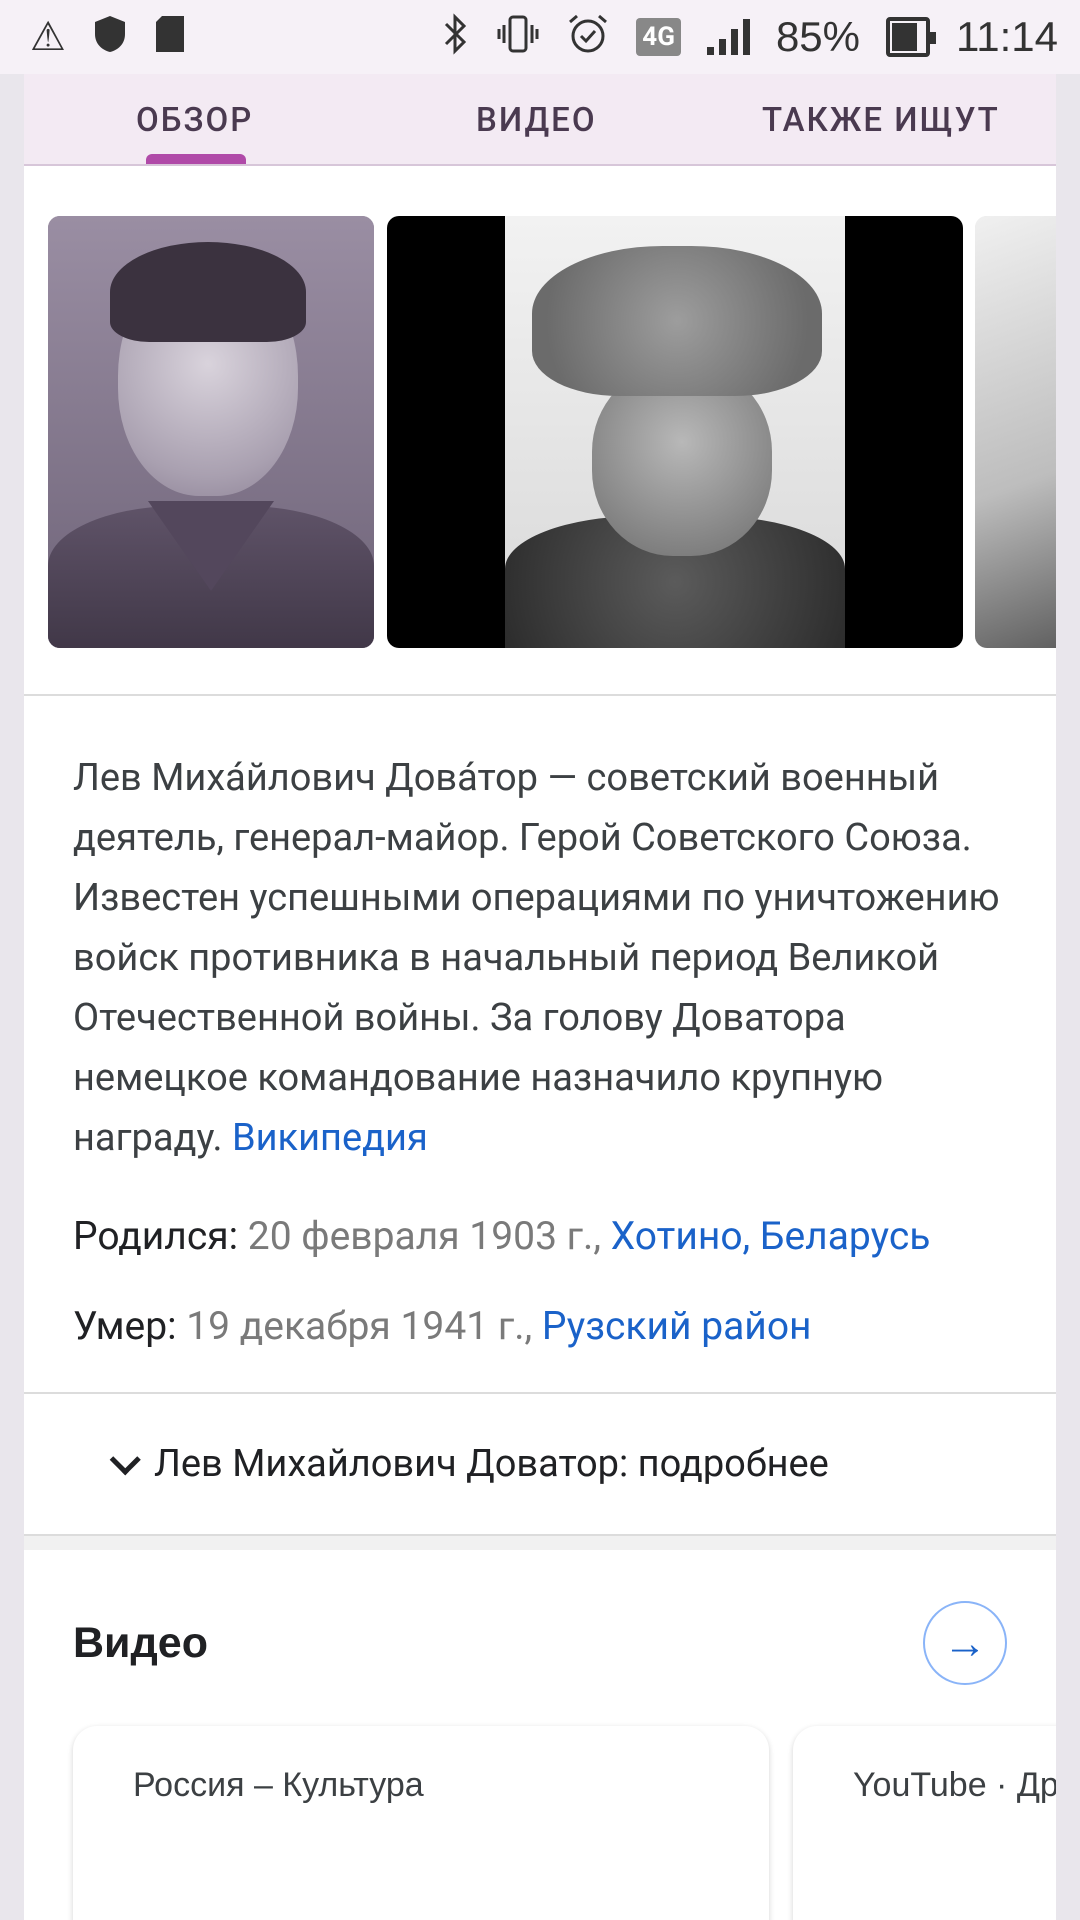  Describe the element at coordinates (421, 1823) in the screenshot. I see `video-card: Россия – Культура` at that location.